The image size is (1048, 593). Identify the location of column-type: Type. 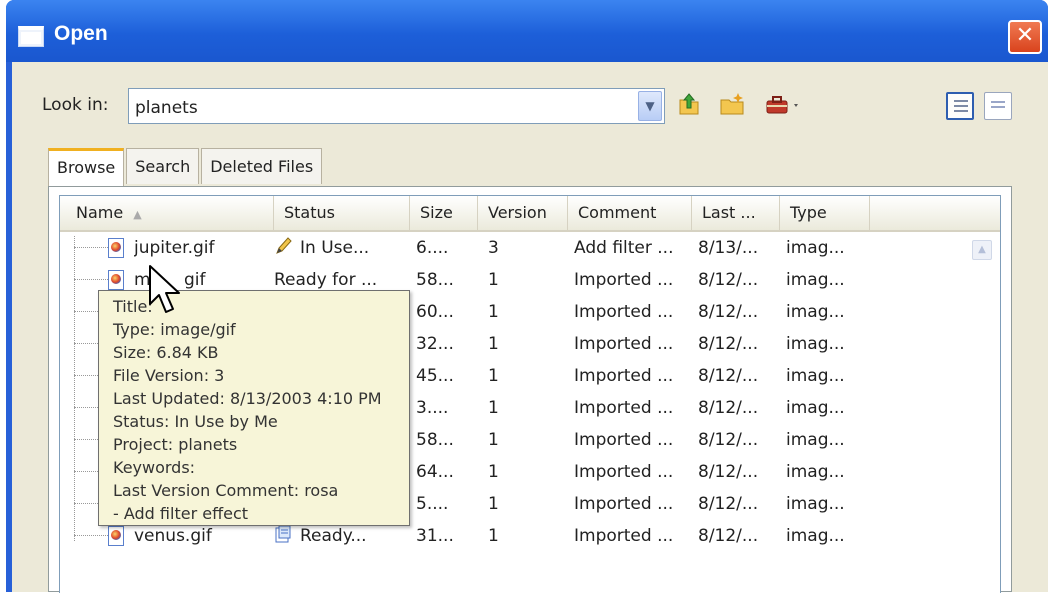
(825, 213).